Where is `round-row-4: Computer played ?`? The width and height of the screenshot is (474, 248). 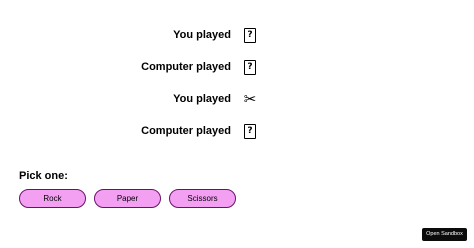 round-row-4: Computer played ? is located at coordinates (237, 131).